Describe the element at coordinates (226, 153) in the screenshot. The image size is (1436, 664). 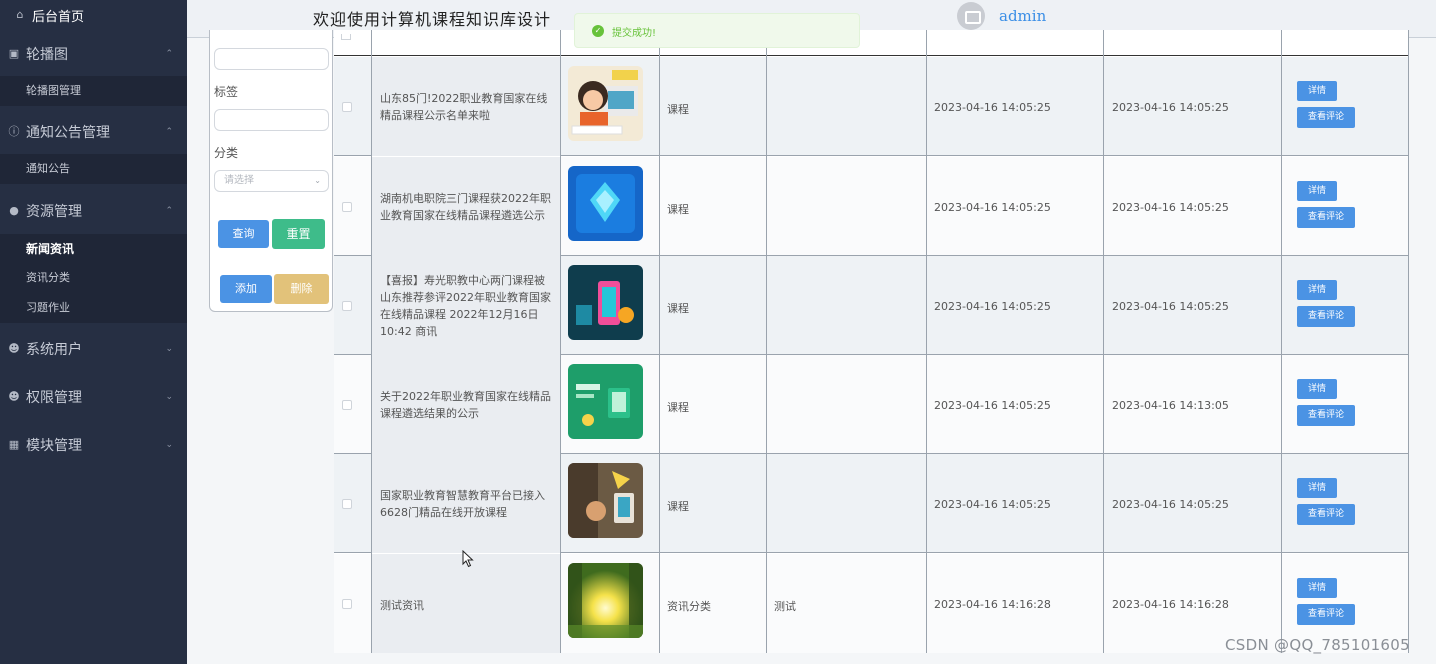
I see `category-label: 分类` at that location.